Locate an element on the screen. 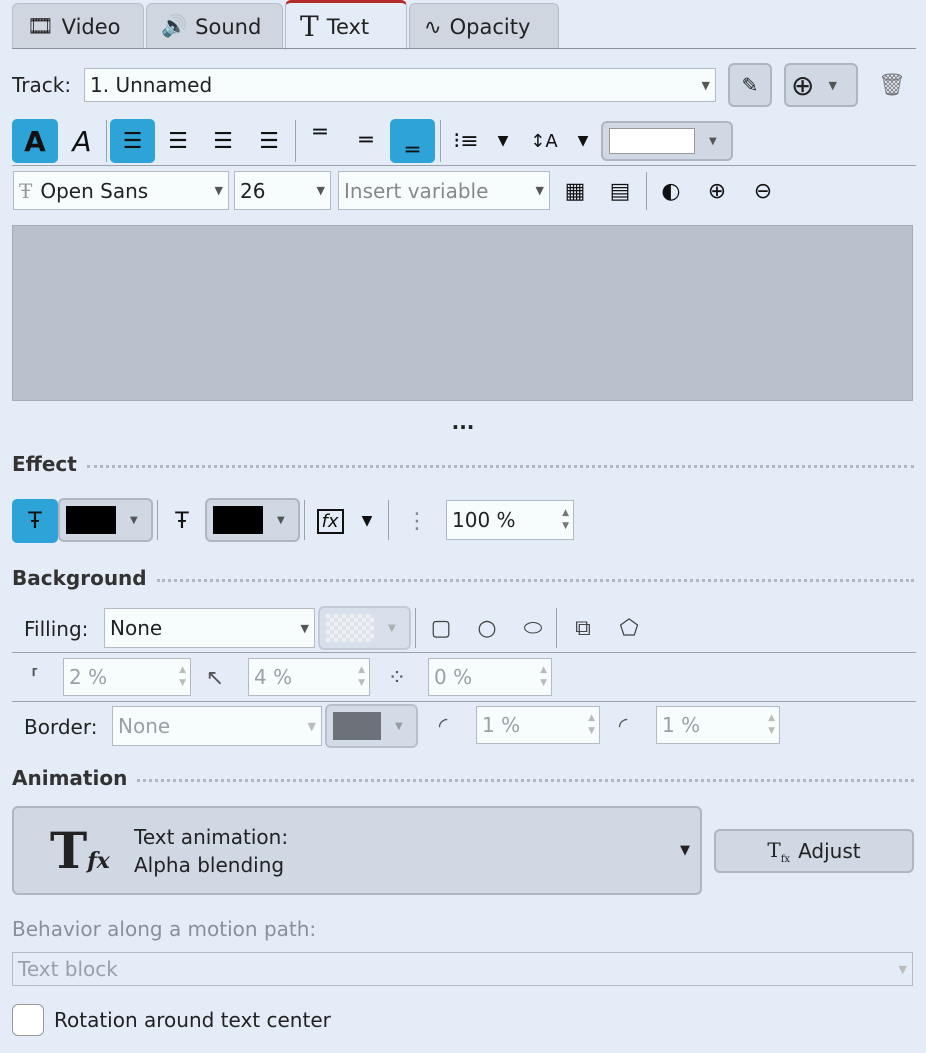 Image resolution: width=926 pixels, height=1053 pixels. valign-top-icon: ═ is located at coordinates (320, 132).